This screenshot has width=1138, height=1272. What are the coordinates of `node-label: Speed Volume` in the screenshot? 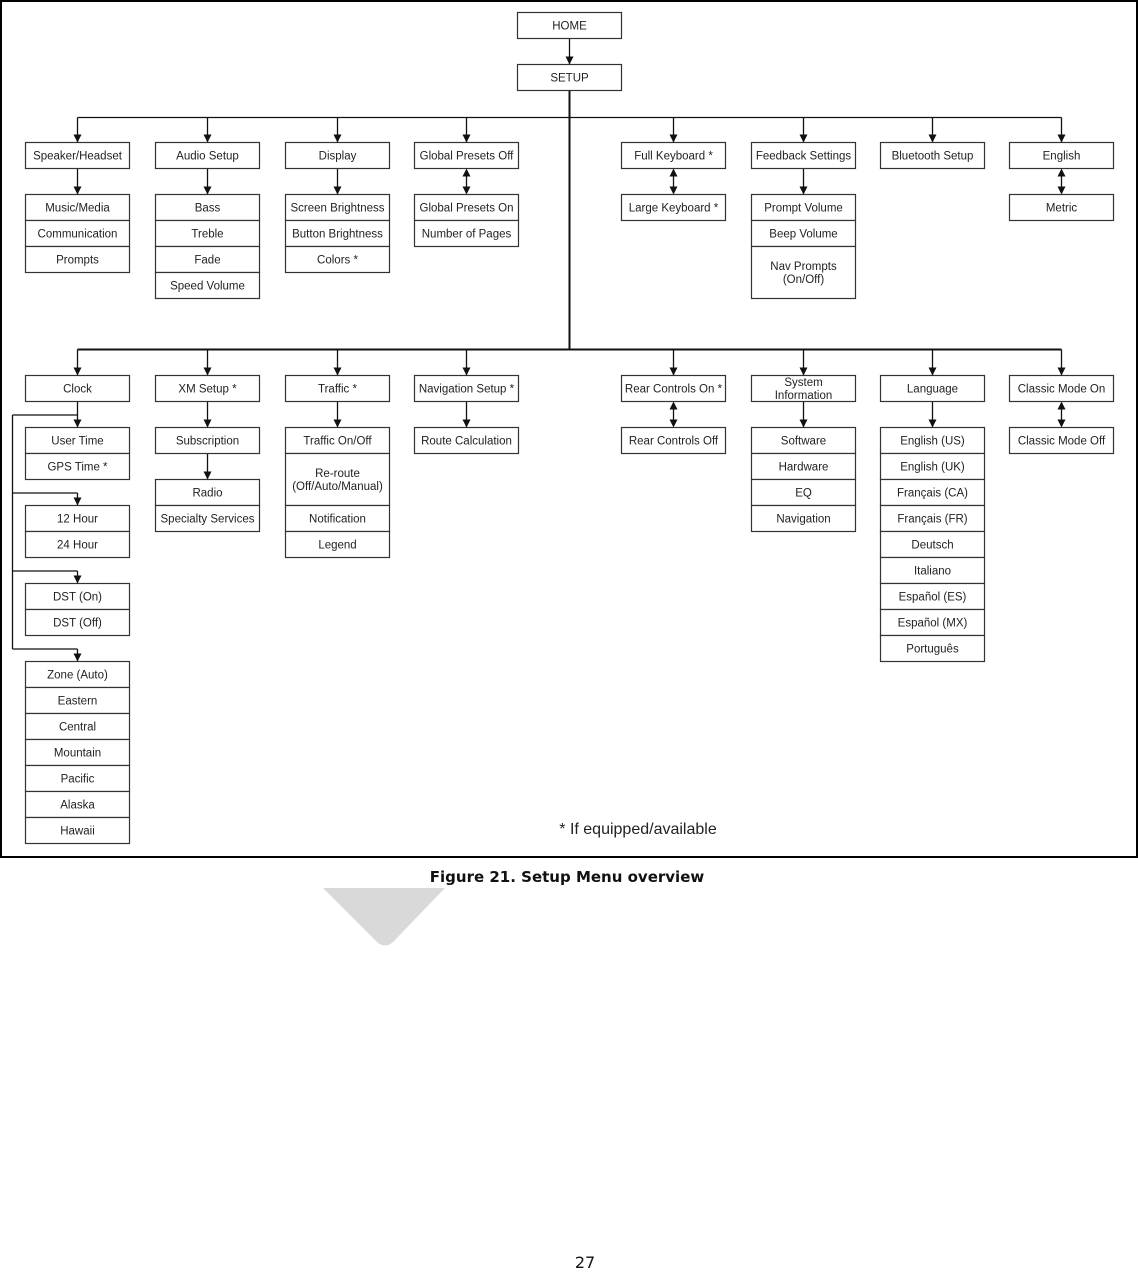 It's located at (207, 287).